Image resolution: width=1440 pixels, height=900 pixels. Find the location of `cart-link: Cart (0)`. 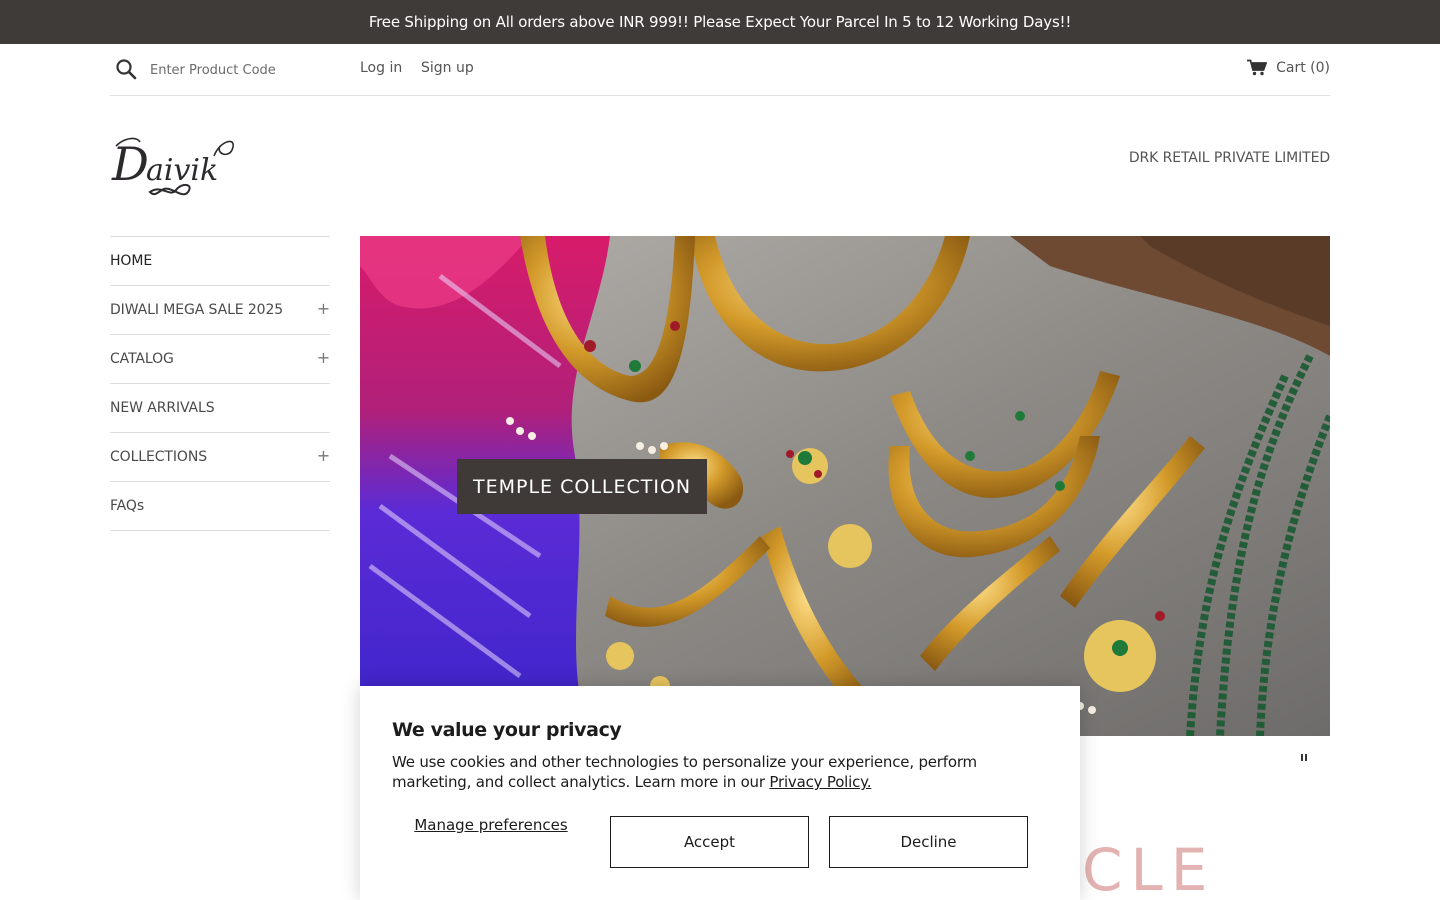

cart-link: Cart (0) is located at coordinates (1288, 67).